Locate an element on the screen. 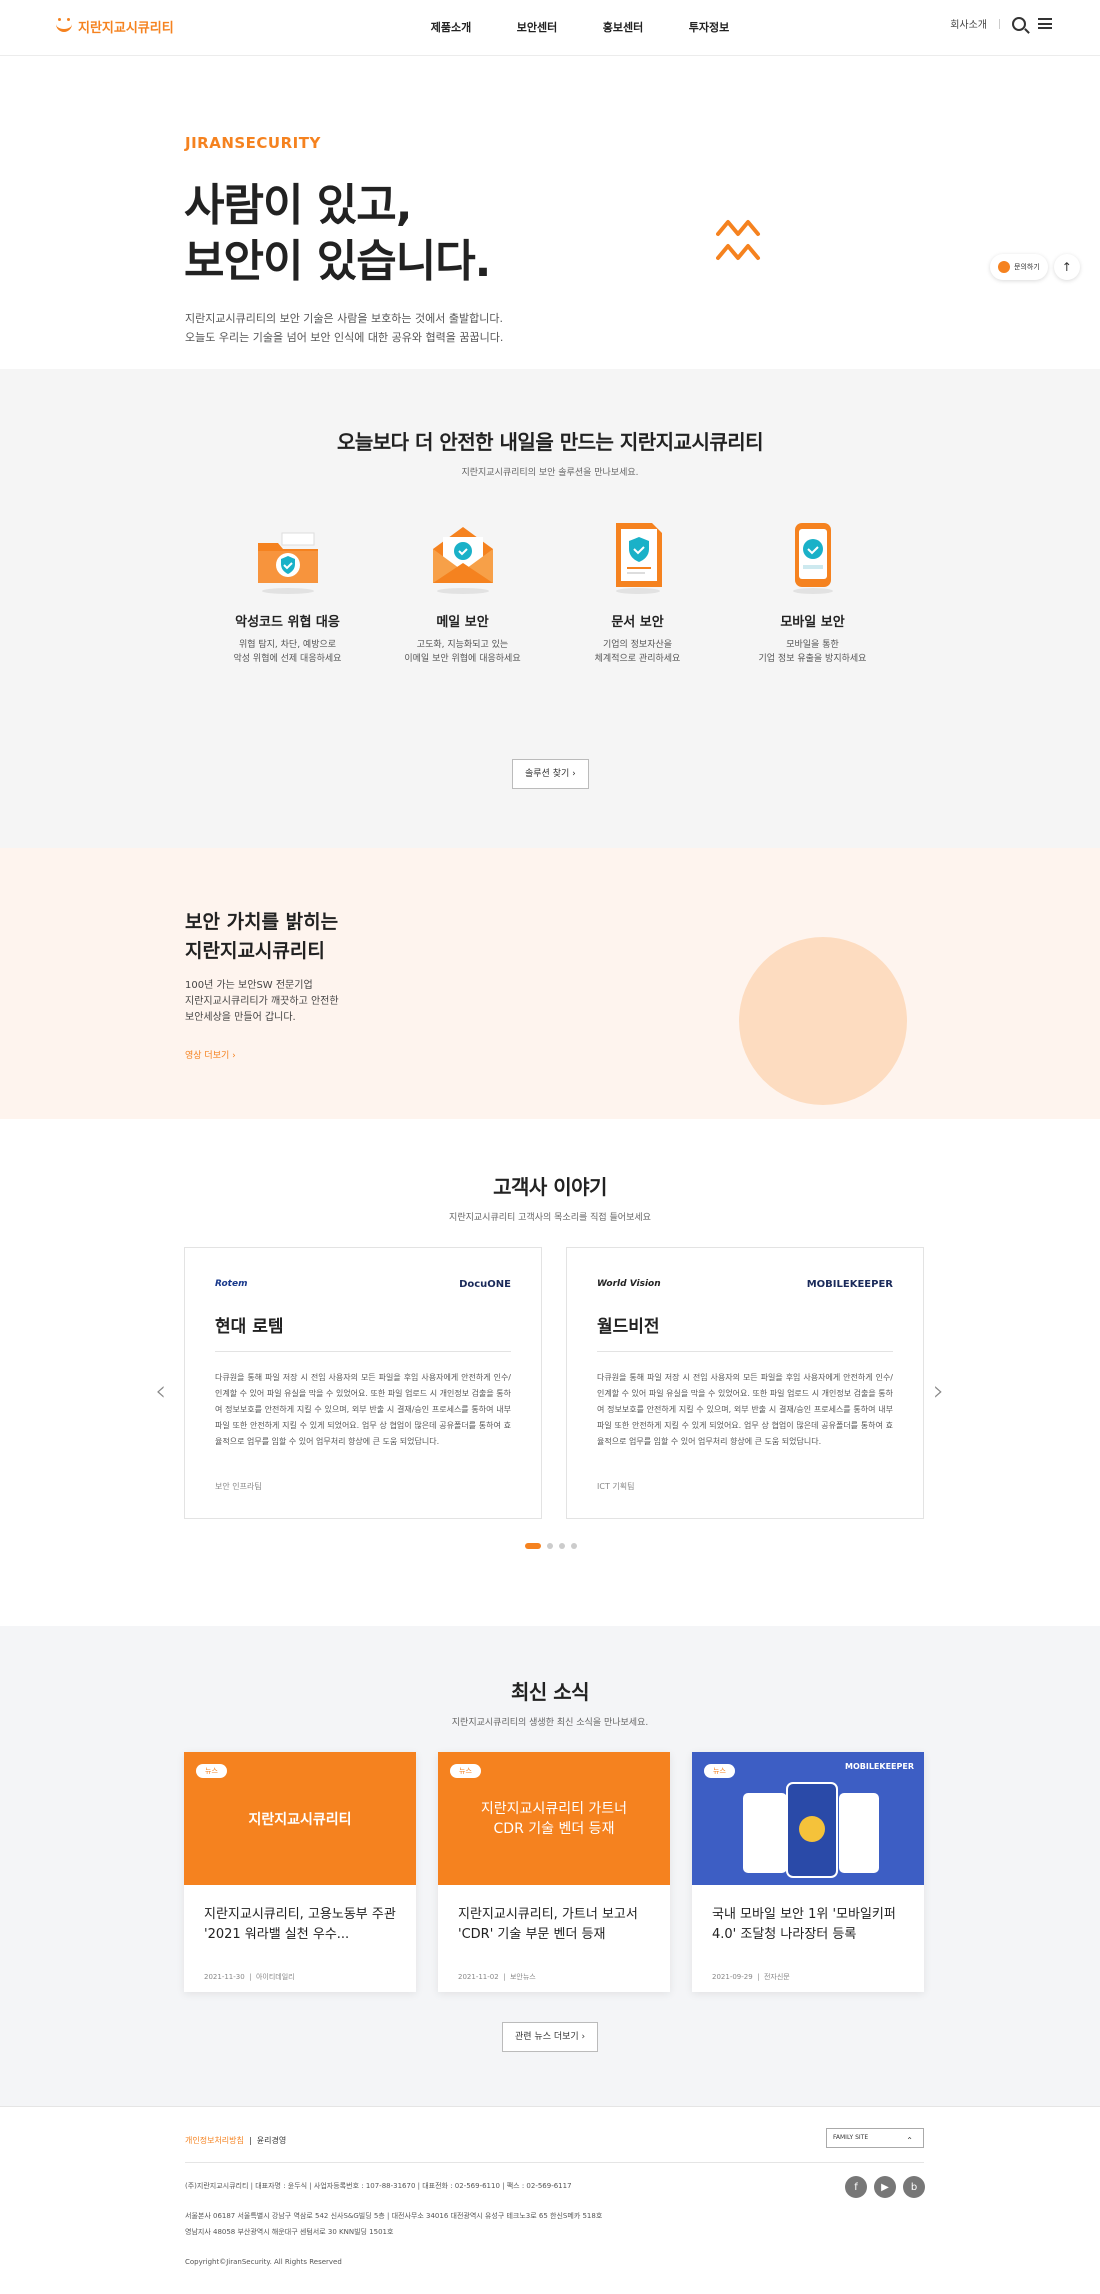 The width and height of the screenshot is (1100, 2294). solution-item: 모바일 보안 모바일을 통한 기업 정보 유출을 방지하세요 is located at coordinates (812, 592).